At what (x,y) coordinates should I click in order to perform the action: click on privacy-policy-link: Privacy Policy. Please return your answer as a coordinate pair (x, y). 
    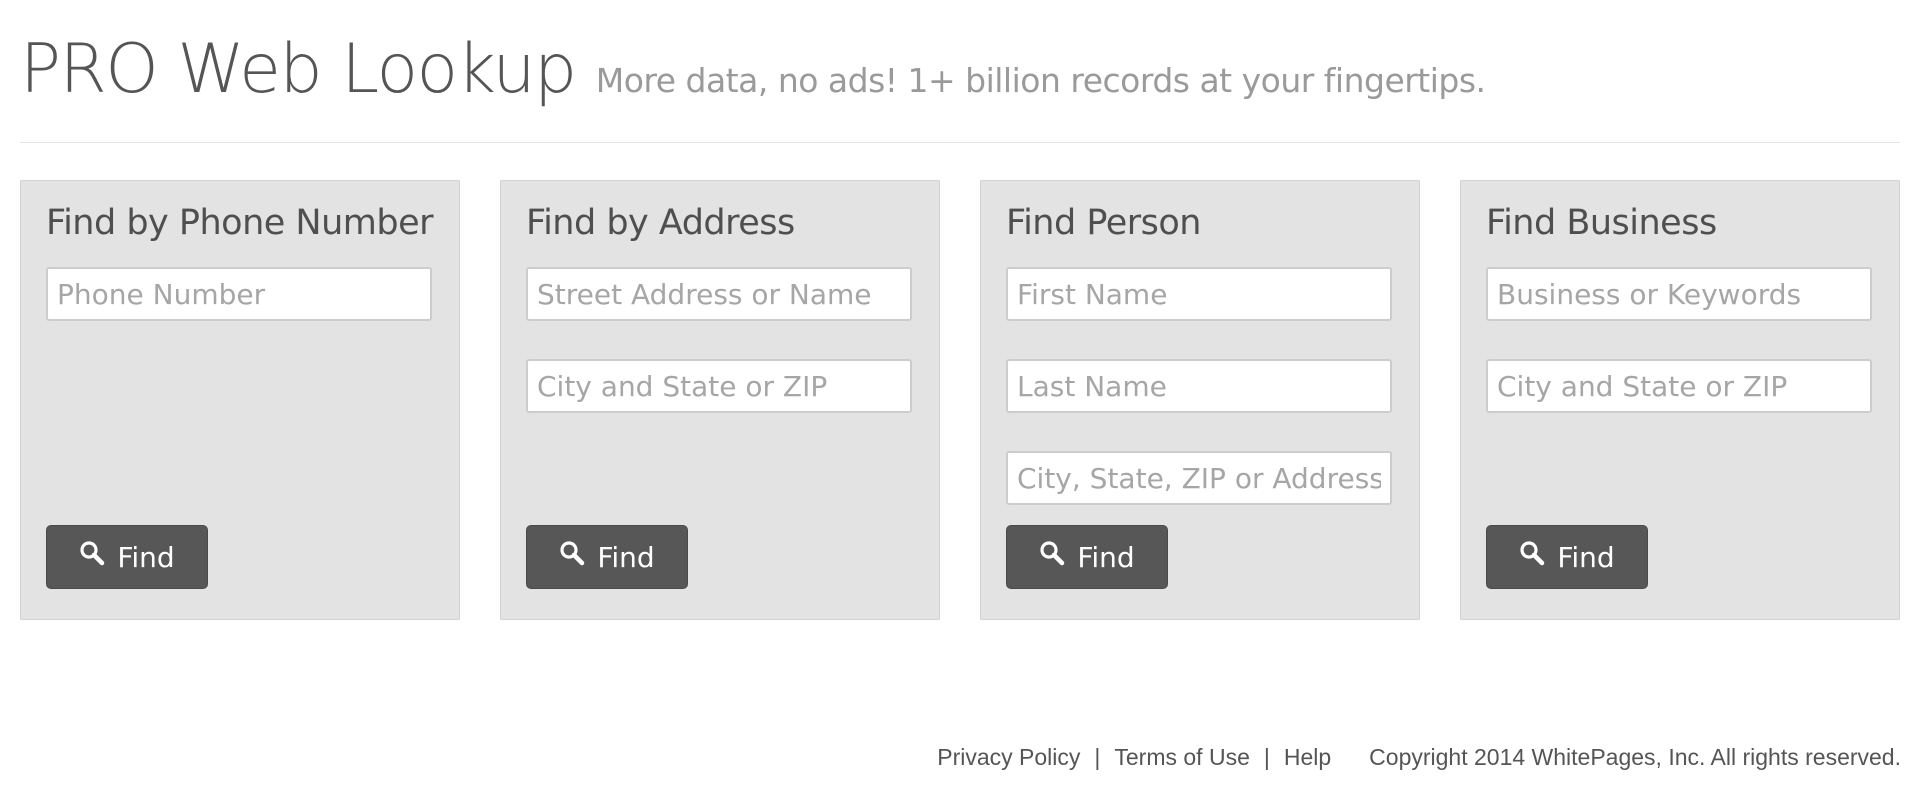
    Looking at the image, I should click on (1008, 757).